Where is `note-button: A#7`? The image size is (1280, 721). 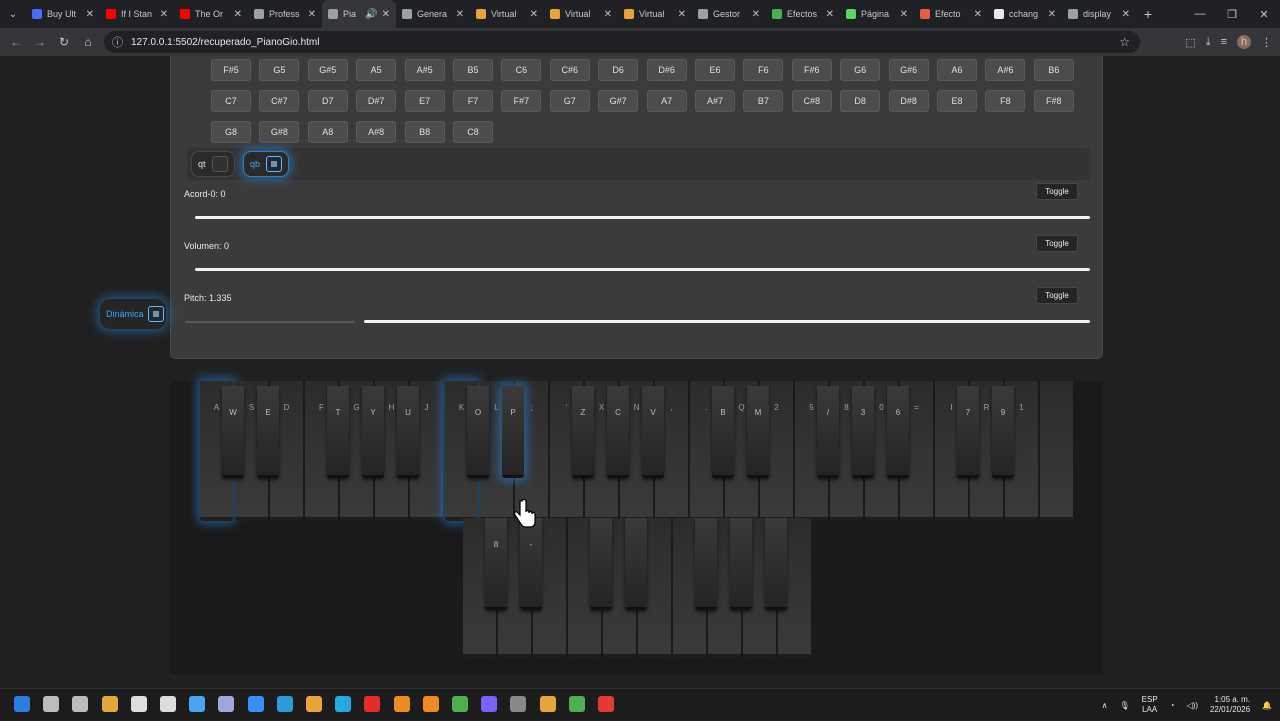 note-button: A#7 is located at coordinates (715, 101).